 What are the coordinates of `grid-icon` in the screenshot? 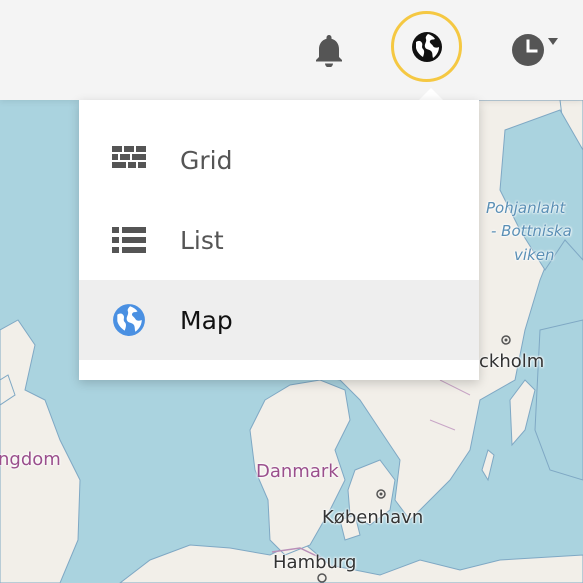 It's located at (129, 160).